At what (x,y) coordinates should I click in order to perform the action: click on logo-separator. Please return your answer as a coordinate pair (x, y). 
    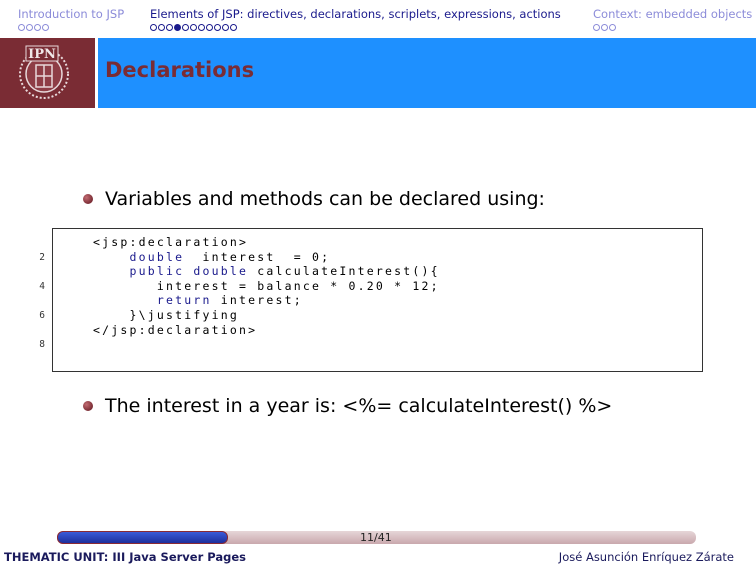
    Looking at the image, I should click on (96, 73).